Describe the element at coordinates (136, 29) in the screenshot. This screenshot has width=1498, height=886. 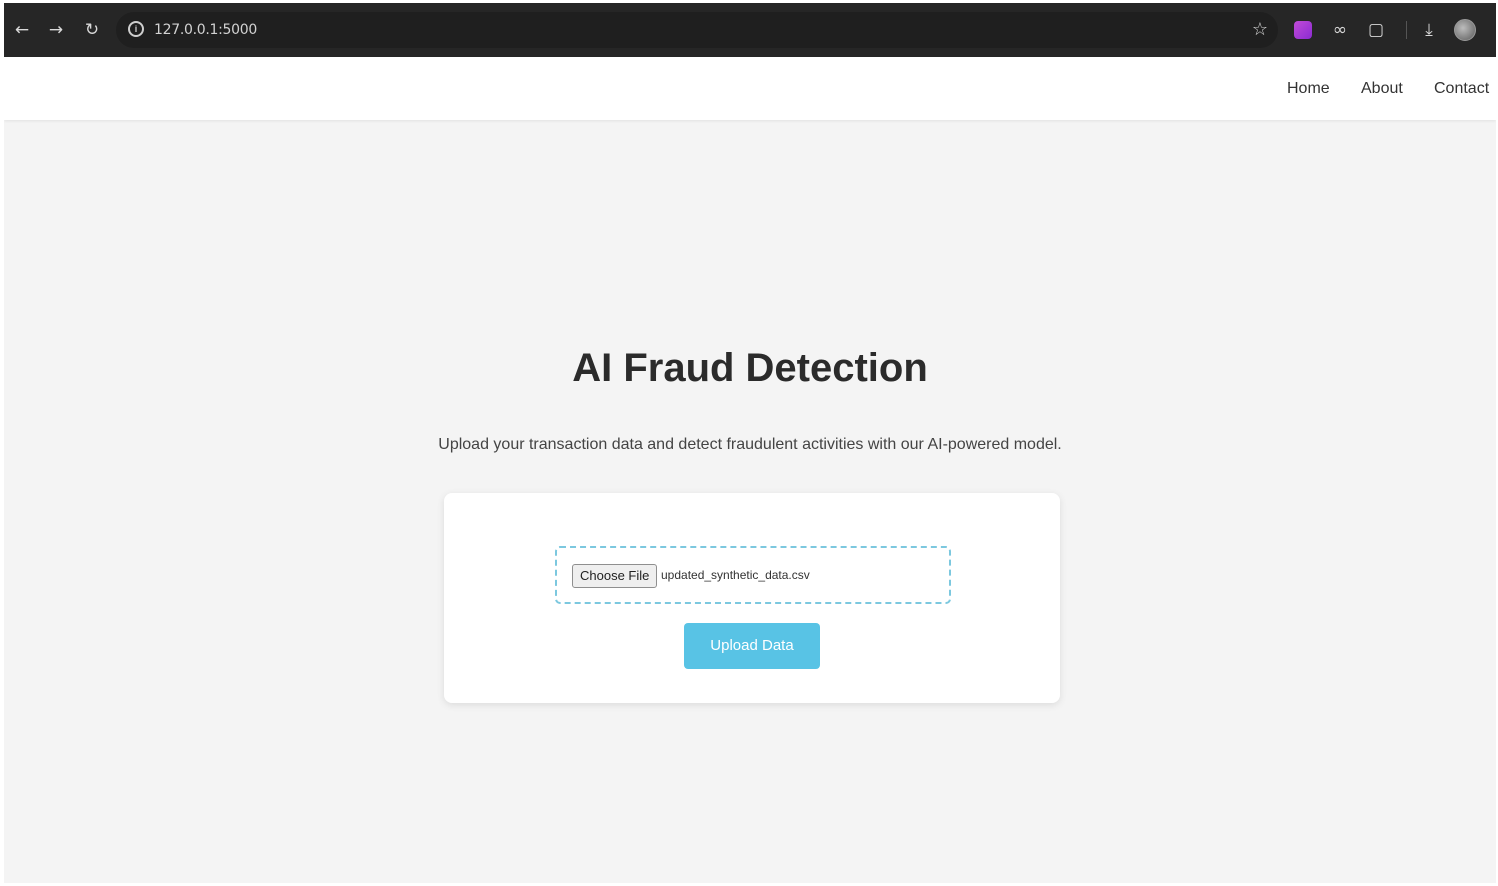
I see `site-info-icon: i` at that location.